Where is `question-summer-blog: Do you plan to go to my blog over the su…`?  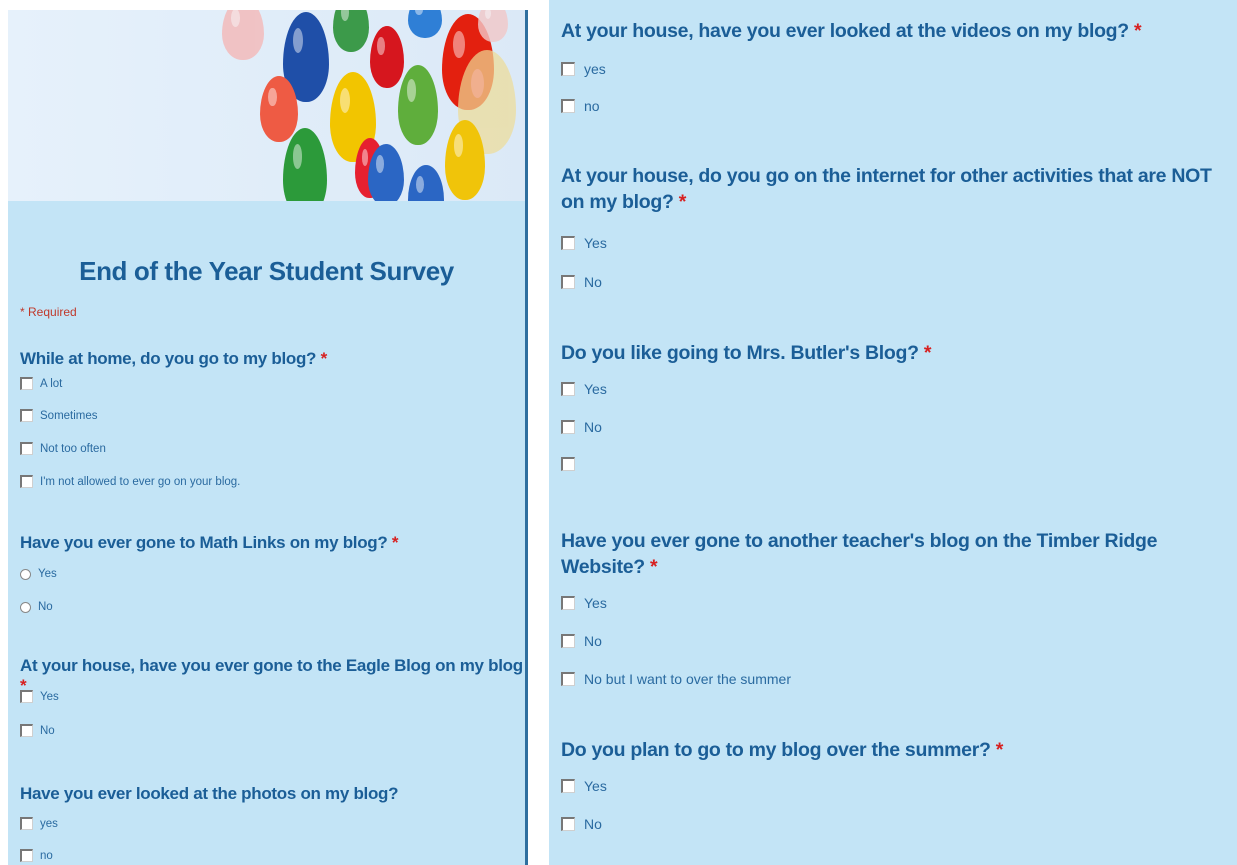
question-summer-blog: Do you plan to go to my blog over the su… is located at coordinates (896, 750).